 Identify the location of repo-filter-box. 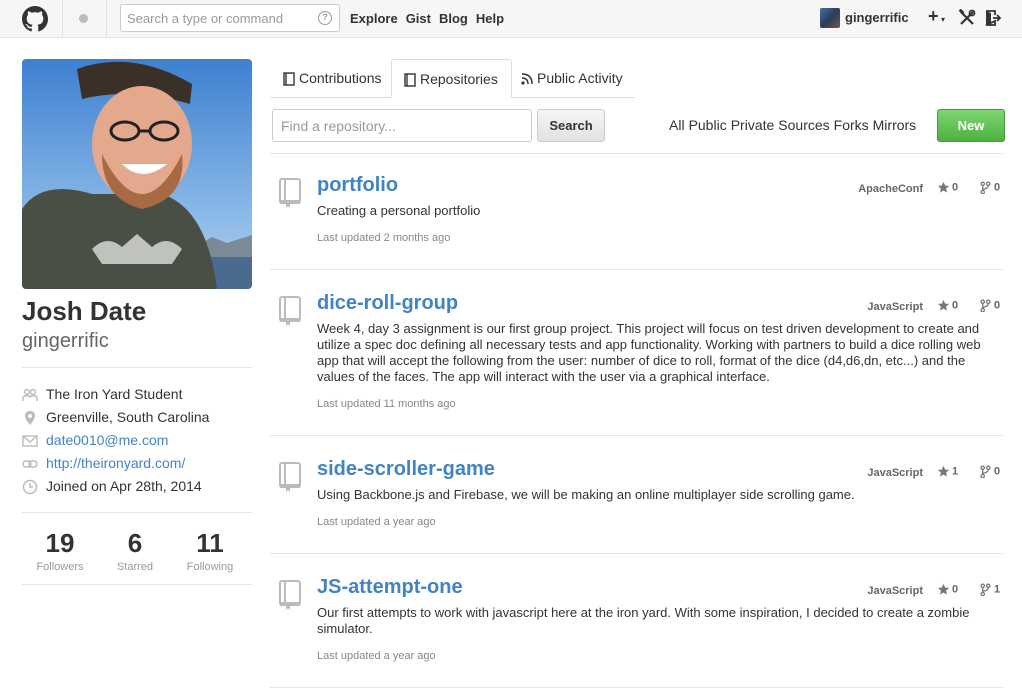
(402, 125).